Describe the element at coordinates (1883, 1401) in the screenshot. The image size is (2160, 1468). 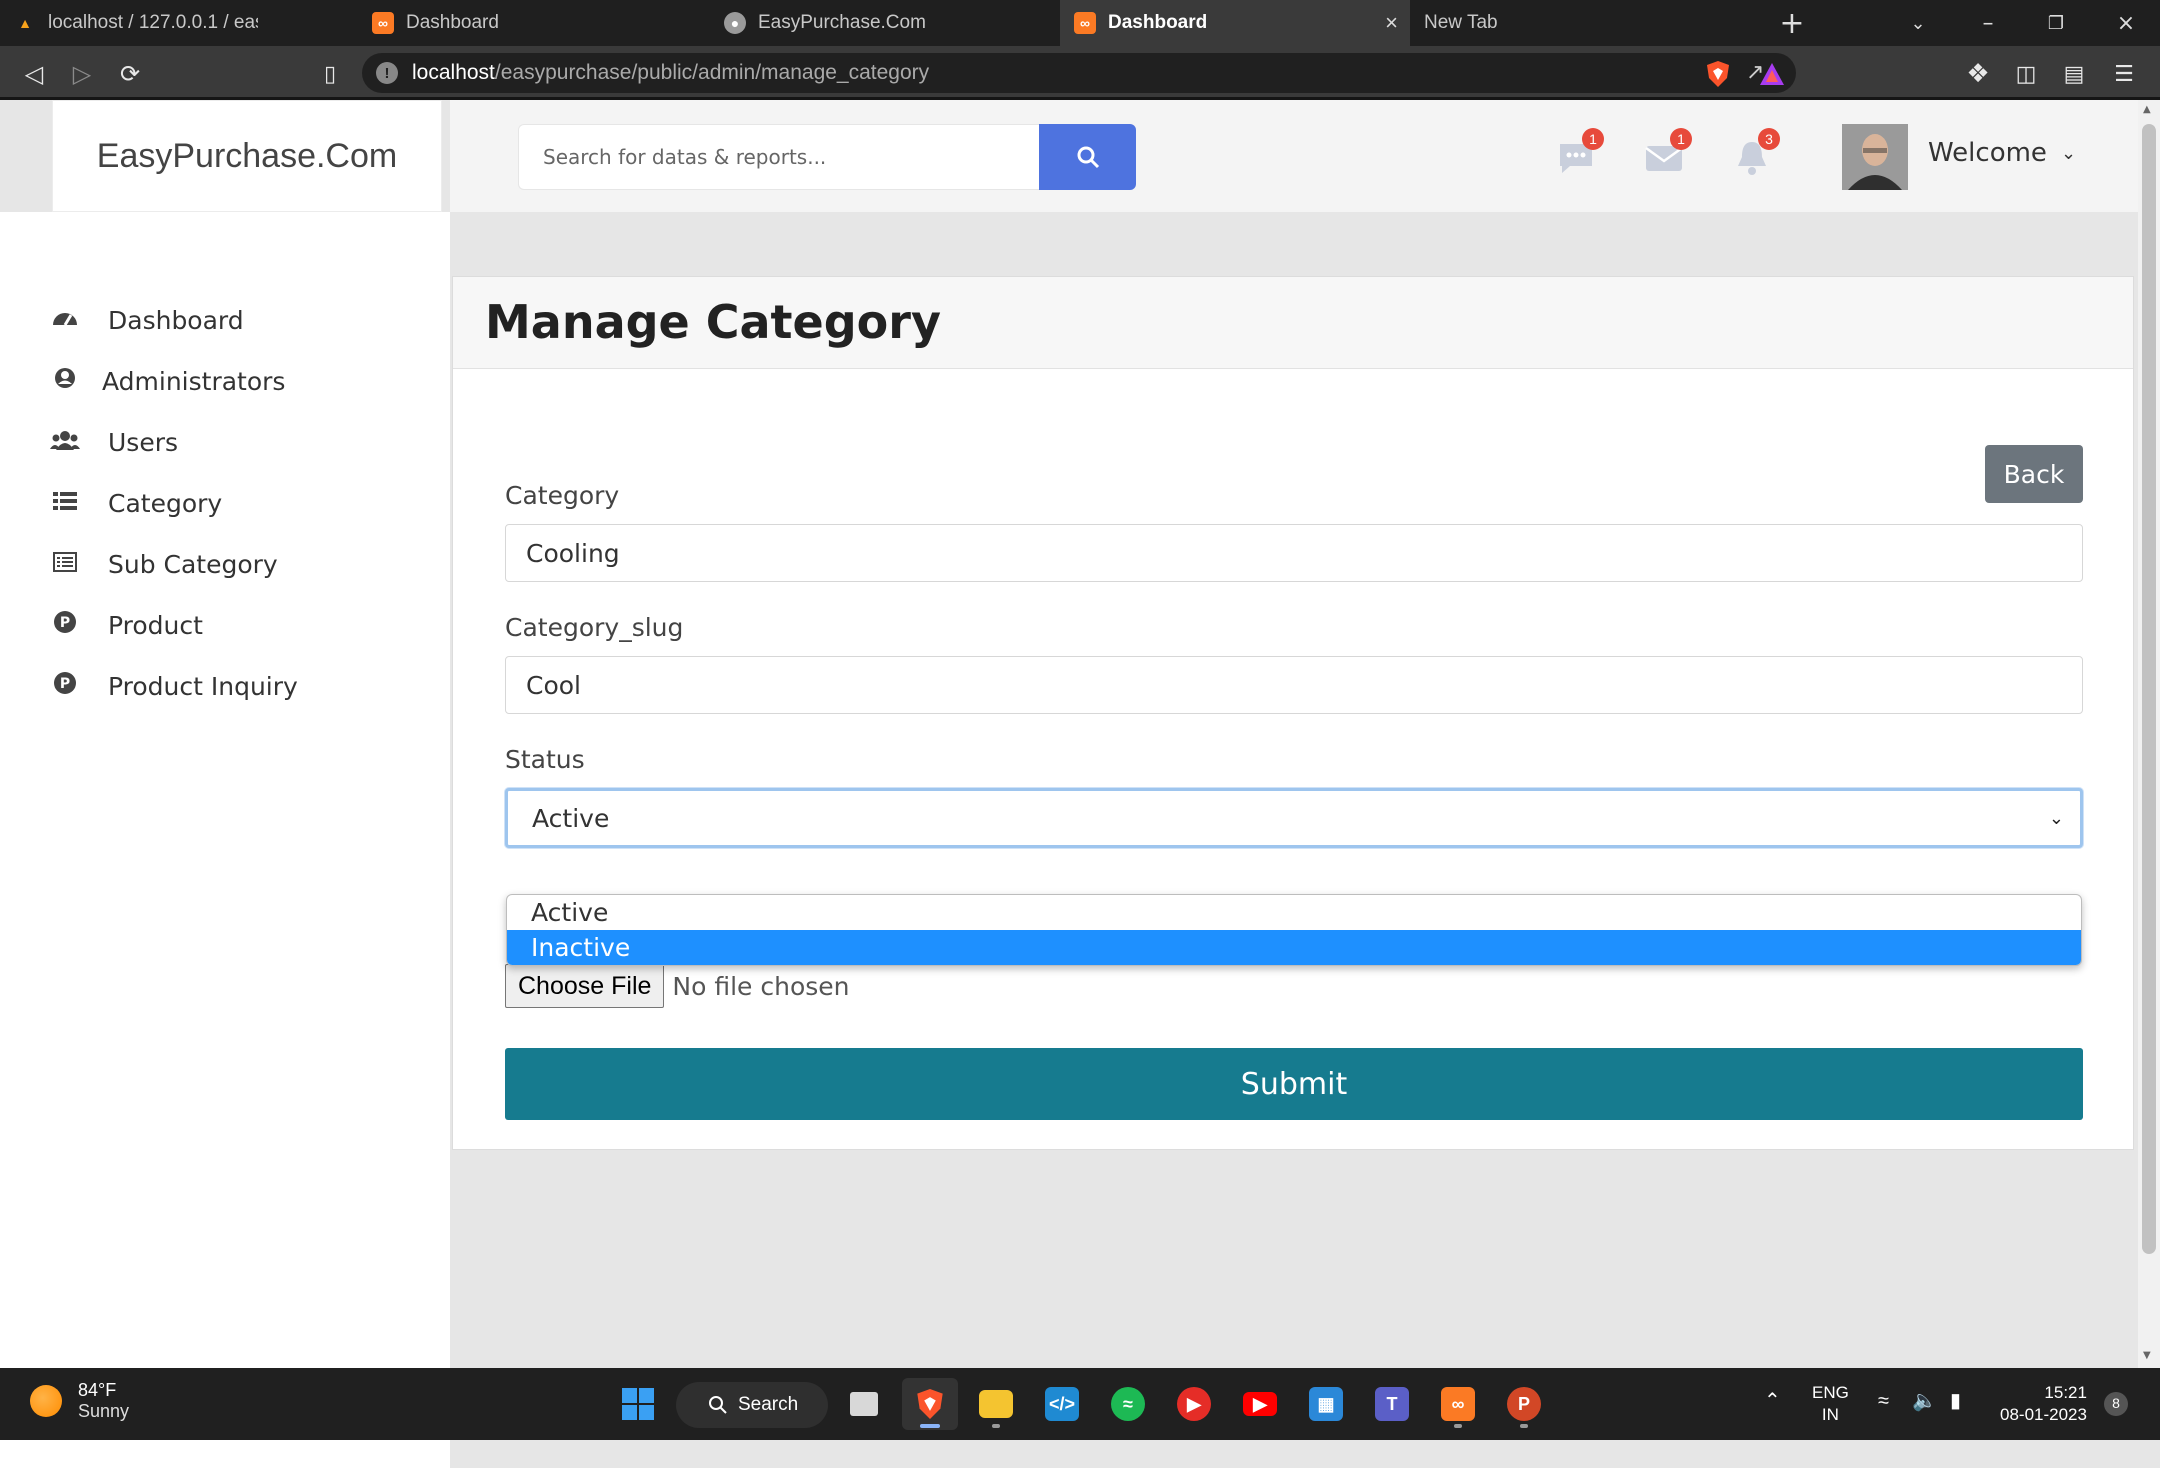
I see `wifi-icon: ≈` at that location.